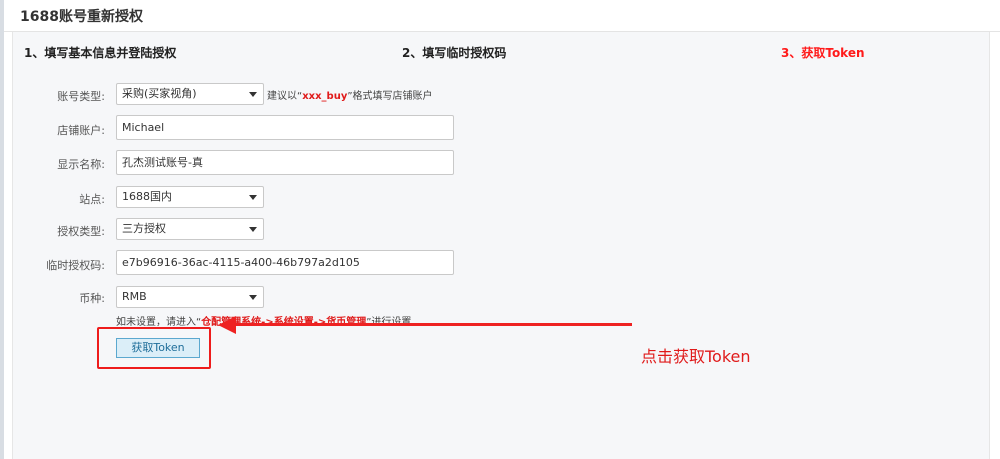 This screenshot has height=459, width=1000. What do you see at coordinates (92, 199) in the screenshot?
I see `site-label: 站点:` at bounding box center [92, 199].